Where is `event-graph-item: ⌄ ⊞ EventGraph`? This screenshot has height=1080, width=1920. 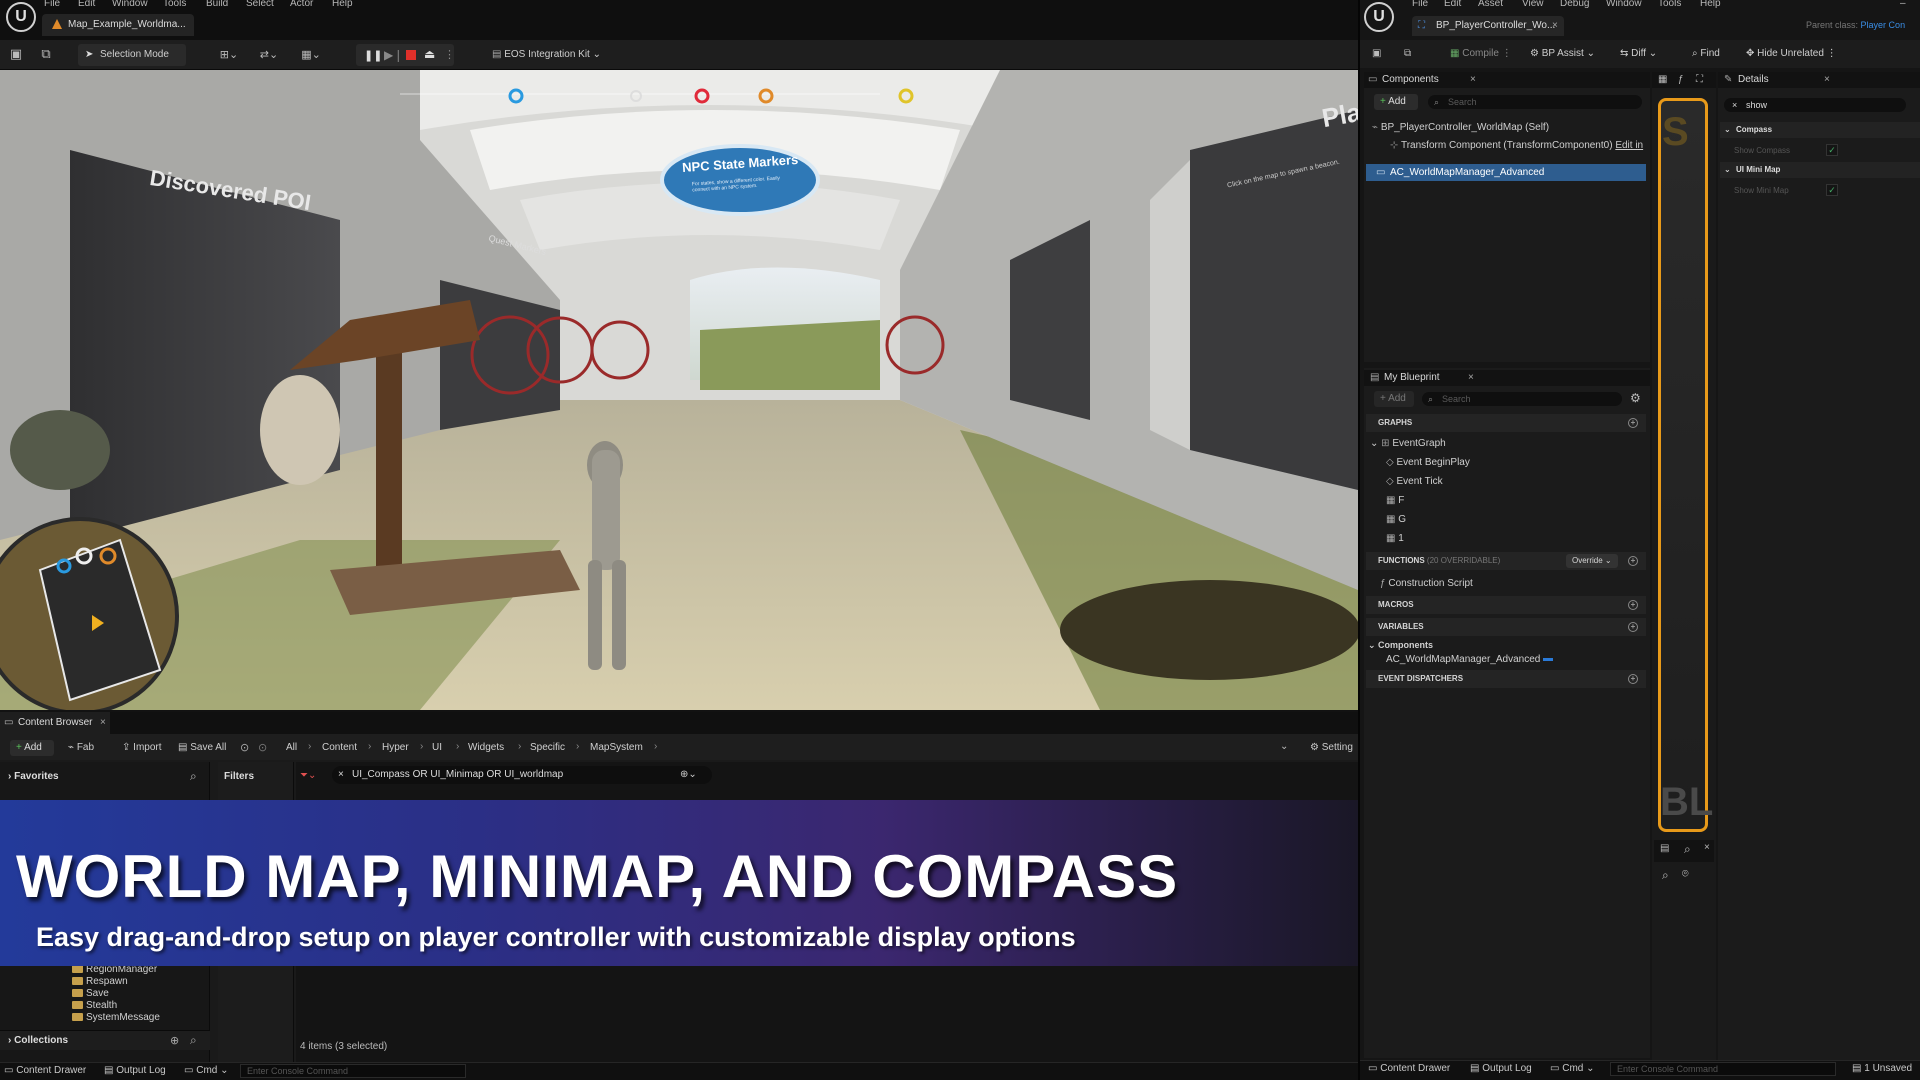
event-graph-item: ⌄ ⊞ EventGraph is located at coordinates (1408, 443).